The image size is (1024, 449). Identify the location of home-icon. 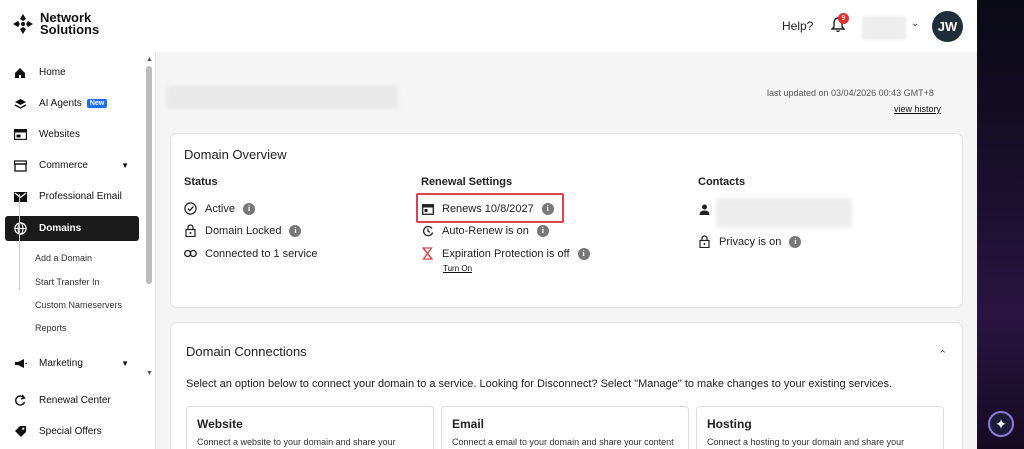
(20, 73).